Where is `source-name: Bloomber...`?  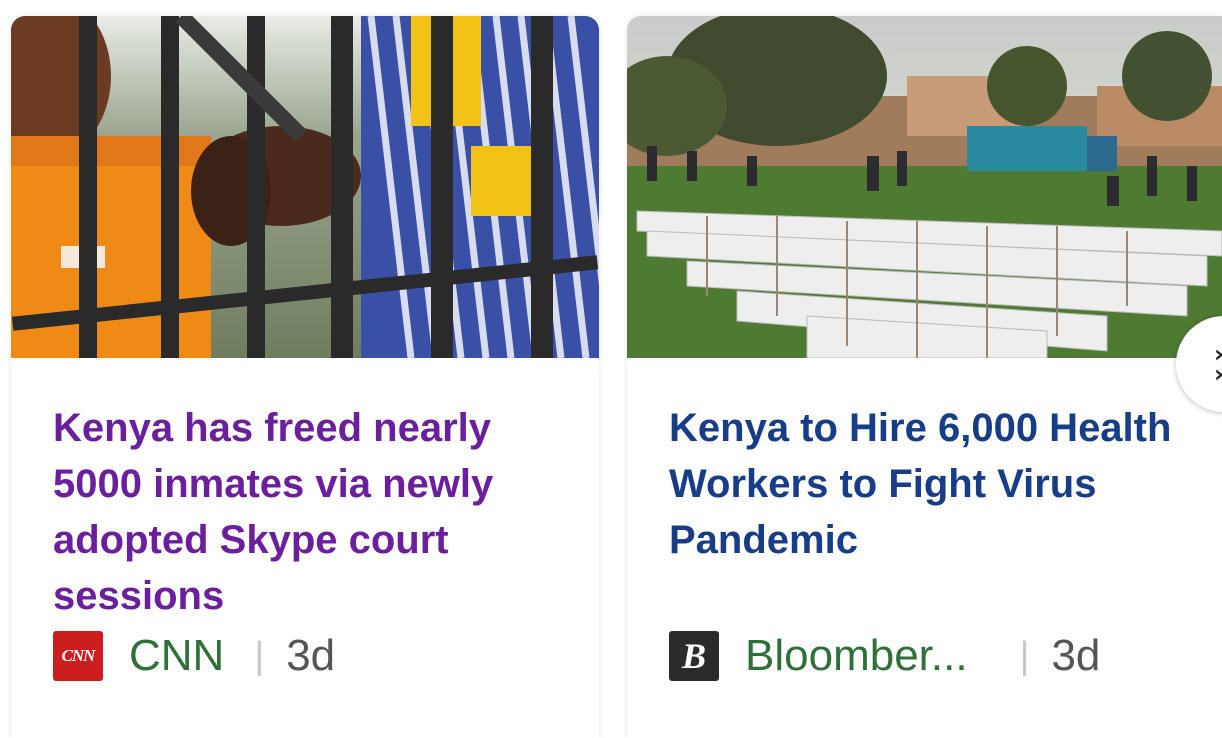
source-name: Bloomber... is located at coordinates (856, 656).